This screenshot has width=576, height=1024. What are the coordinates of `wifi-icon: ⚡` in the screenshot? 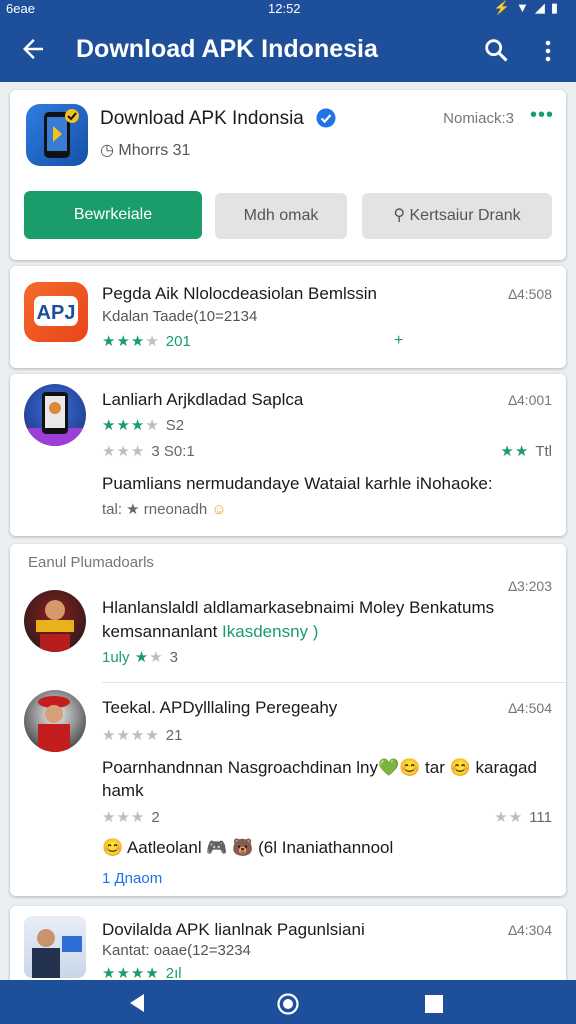 It's located at (504, 7).